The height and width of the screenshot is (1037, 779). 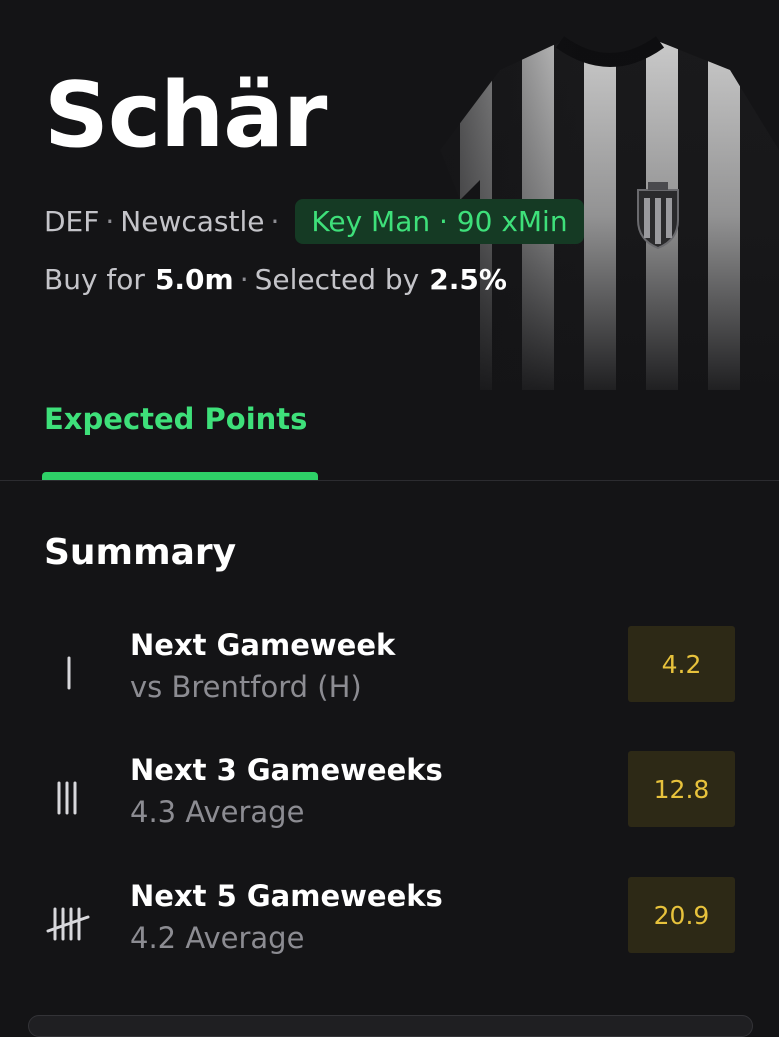 I want to click on tally-five-icon, so click(x=68, y=924).